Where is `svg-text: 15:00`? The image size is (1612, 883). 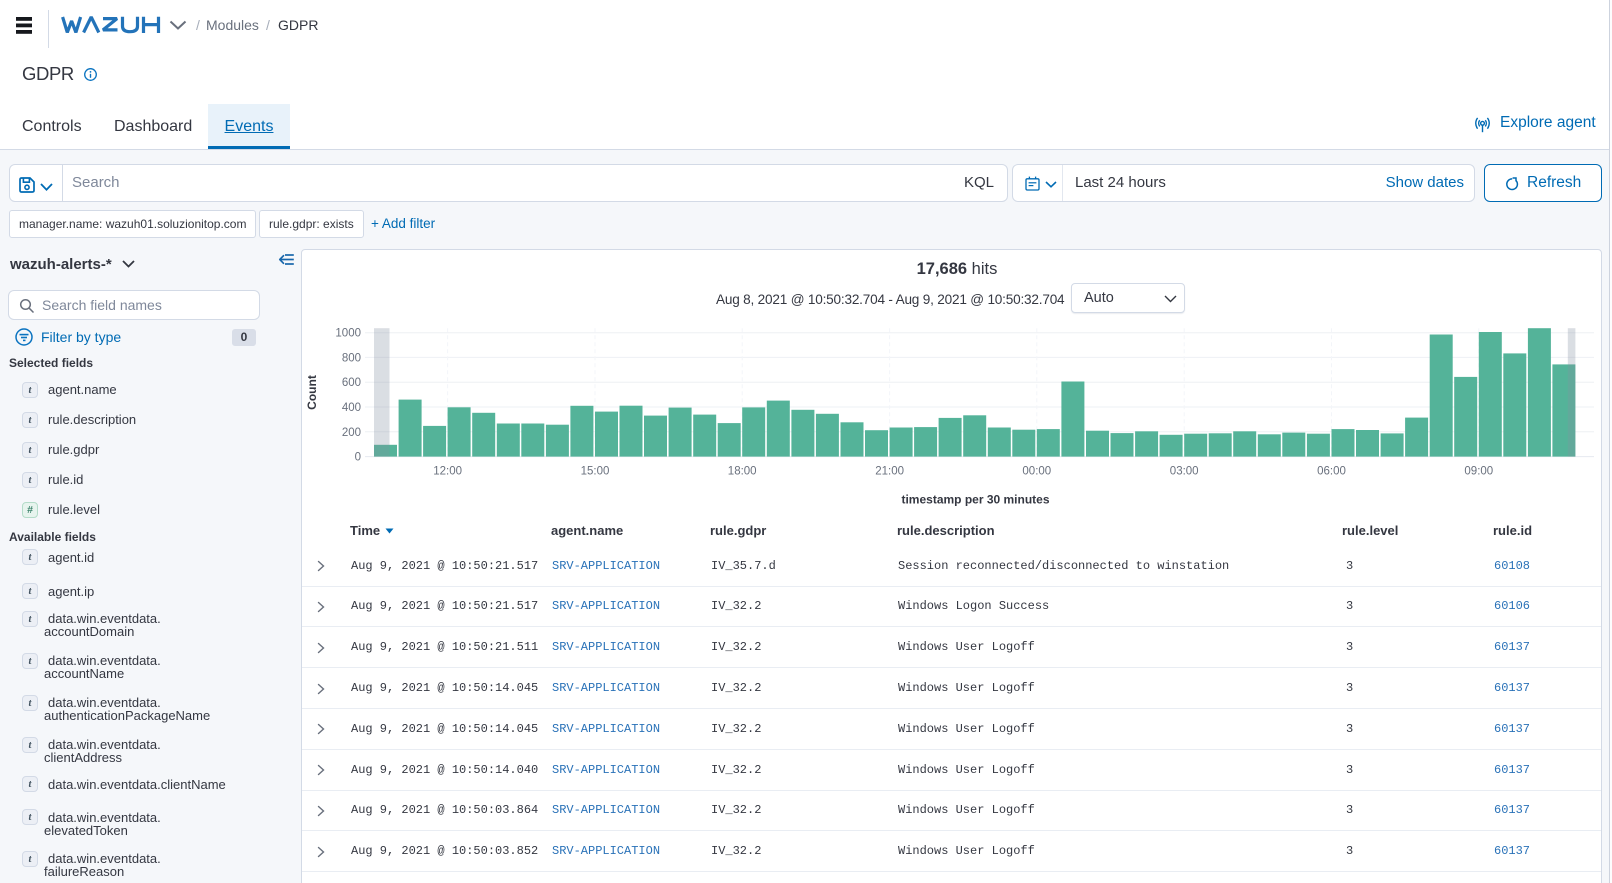
svg-text: 15:00 is located at coordinates (595, 472).